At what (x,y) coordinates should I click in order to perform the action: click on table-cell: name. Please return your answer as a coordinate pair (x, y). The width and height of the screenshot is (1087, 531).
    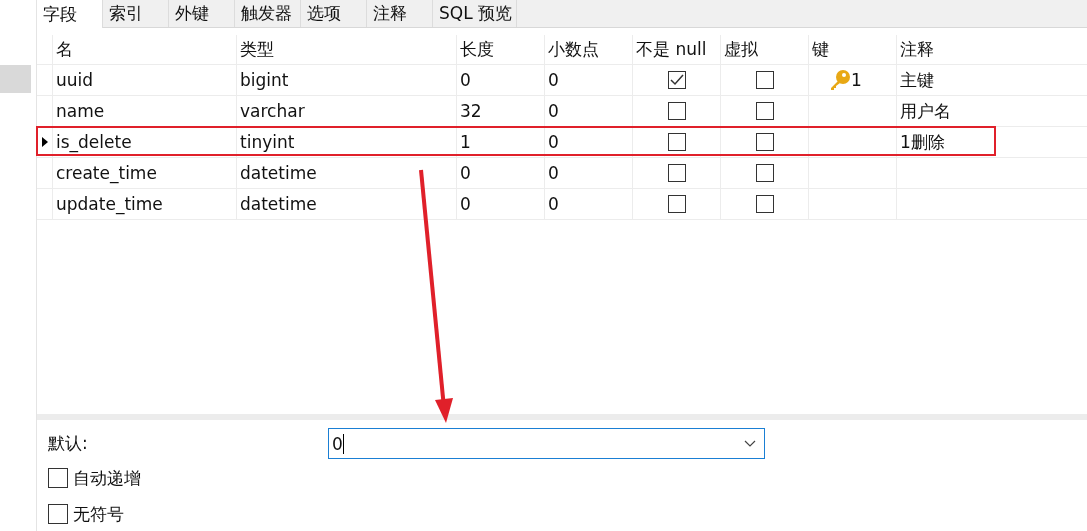
    Looking at the image, I should click on (80, 111).